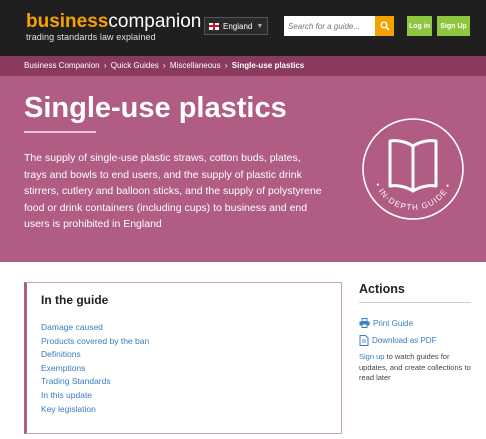 This screenshot has width=486, height=439. Describe the element at coordinates (95, 382) in the screenshot. I see `guide-link-trading-standards: Trading Standards` at that location.